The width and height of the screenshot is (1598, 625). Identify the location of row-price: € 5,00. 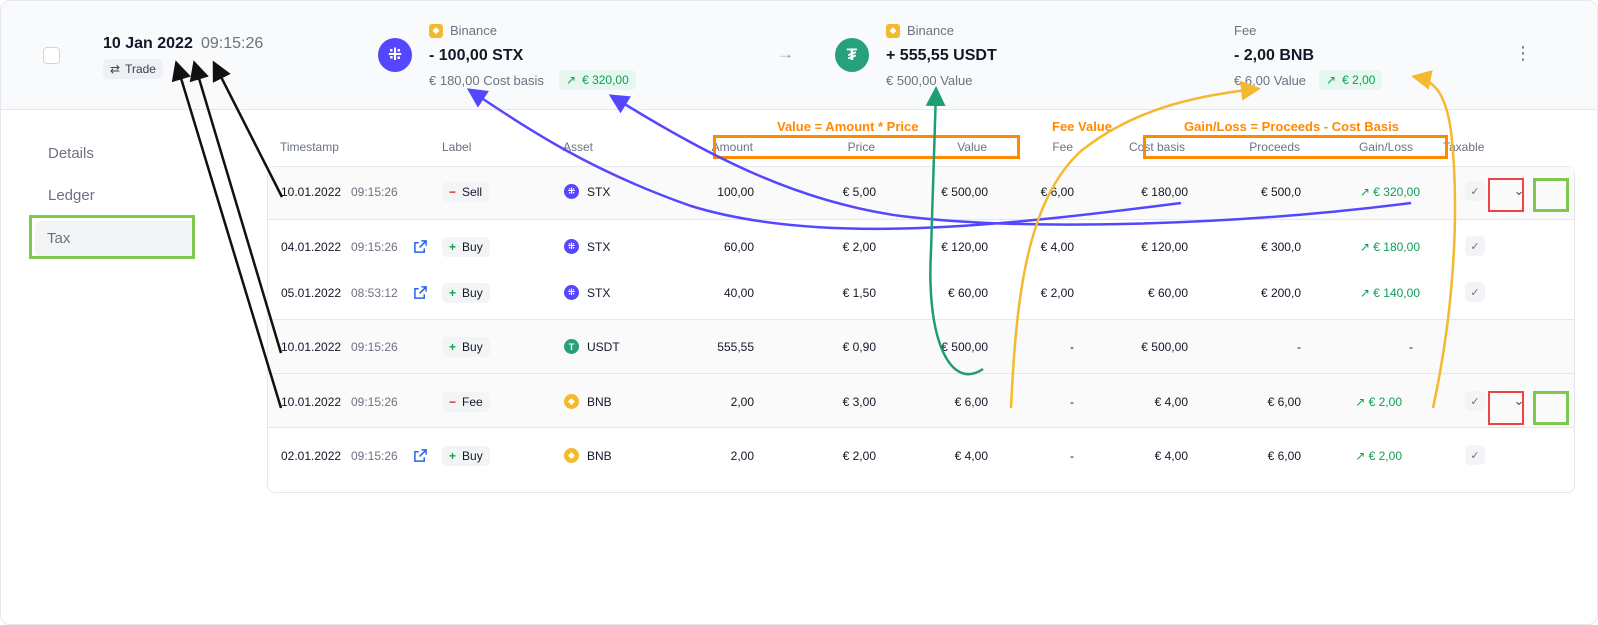
(859, 192).